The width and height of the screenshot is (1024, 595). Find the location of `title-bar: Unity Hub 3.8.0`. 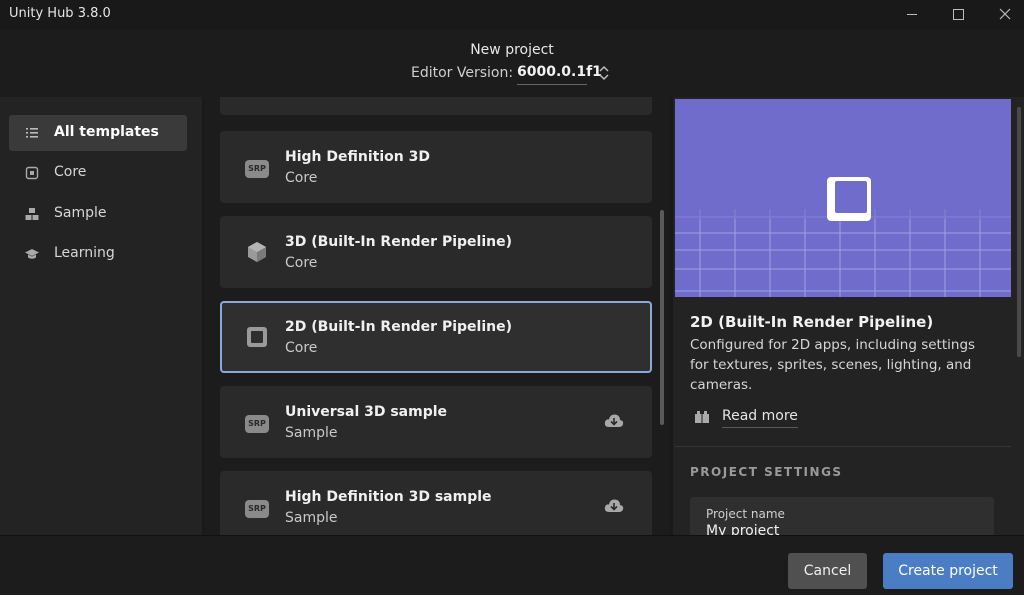

title-bar: Unity Hub 3.8.0 is located at coordinates (512, 15).